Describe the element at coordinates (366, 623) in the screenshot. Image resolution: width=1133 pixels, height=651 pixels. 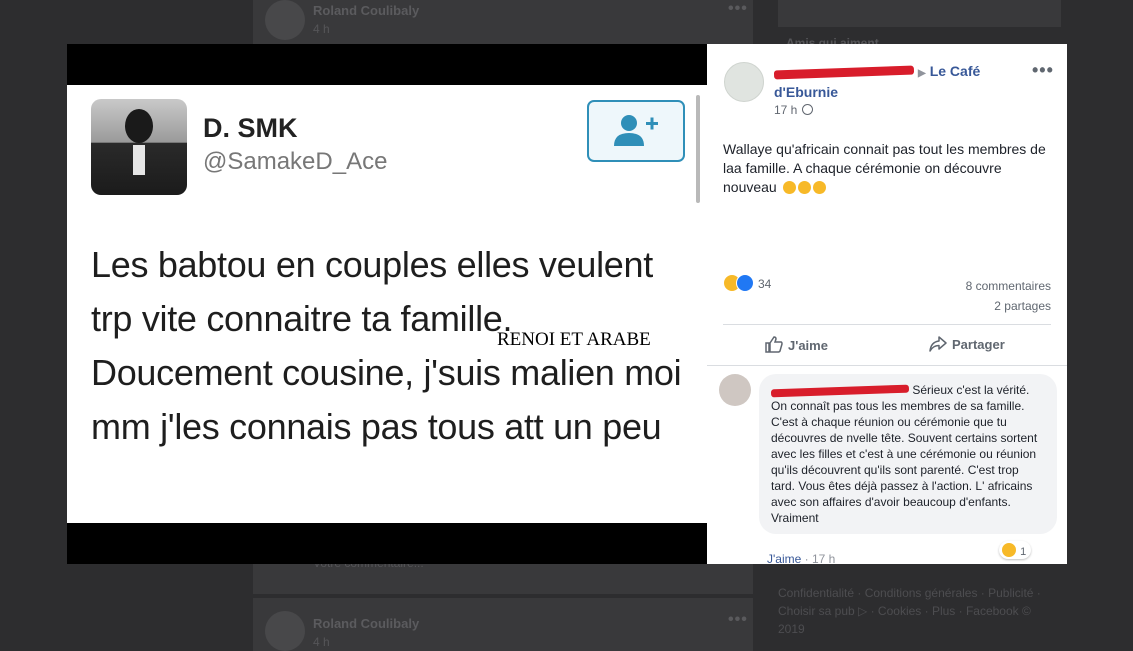
I see `feed-author-bottom: Roland Coulibaly` at that location.